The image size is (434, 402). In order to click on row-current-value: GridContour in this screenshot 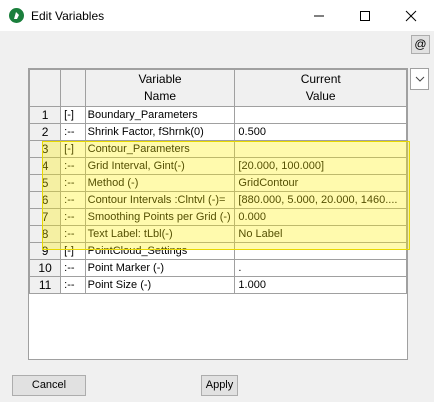, I will do `click(320, 183)`.